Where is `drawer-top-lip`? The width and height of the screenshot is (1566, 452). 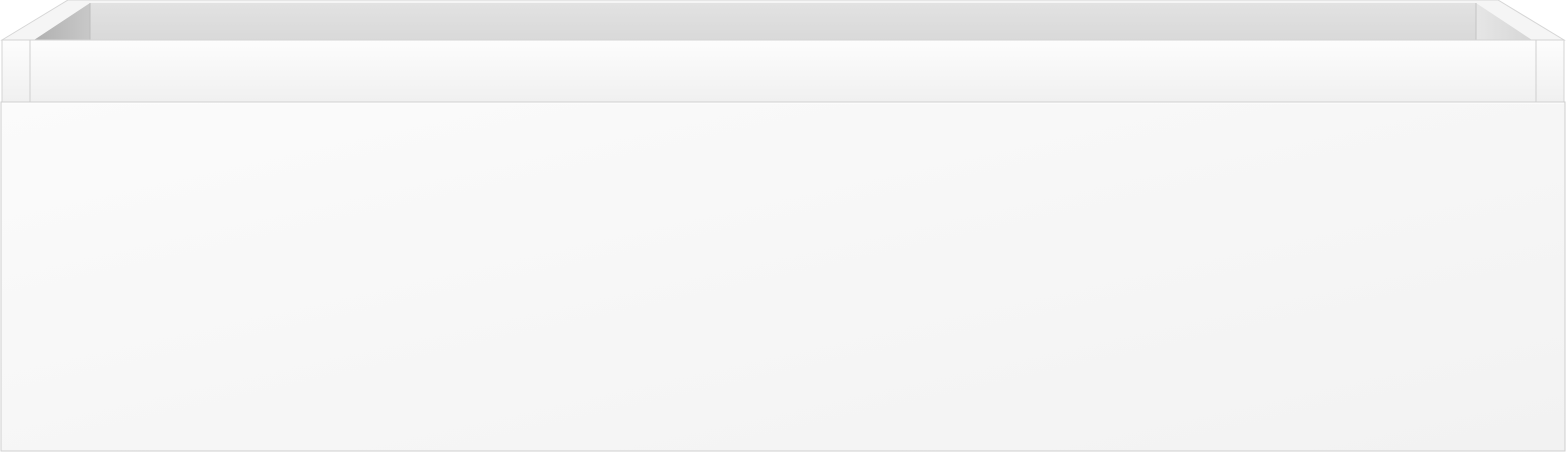 drawer-top-lip is located at coordinates (783, 71).